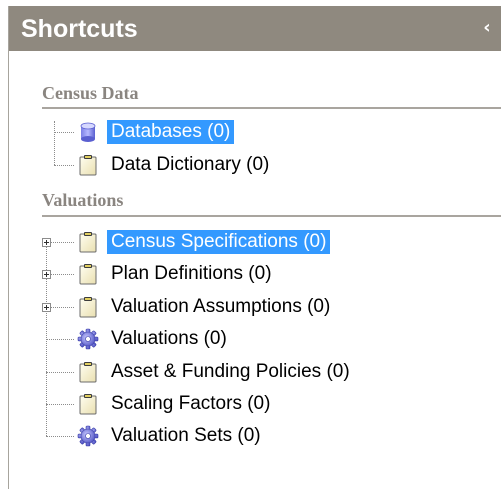  What do you see at coordinates (219, 242) in the screenshot?
I see `tree-node-label: Census Specifications (0)` at bounding box center [219, 242].